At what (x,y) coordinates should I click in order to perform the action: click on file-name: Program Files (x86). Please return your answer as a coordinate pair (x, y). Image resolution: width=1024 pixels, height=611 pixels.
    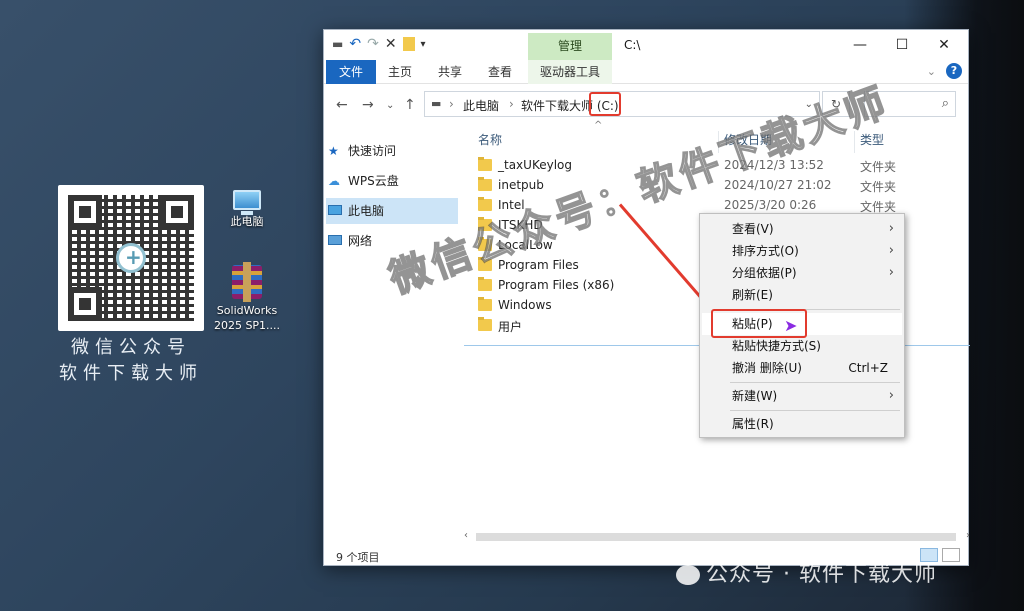
    Looking at the image, I should click on (556, 285).